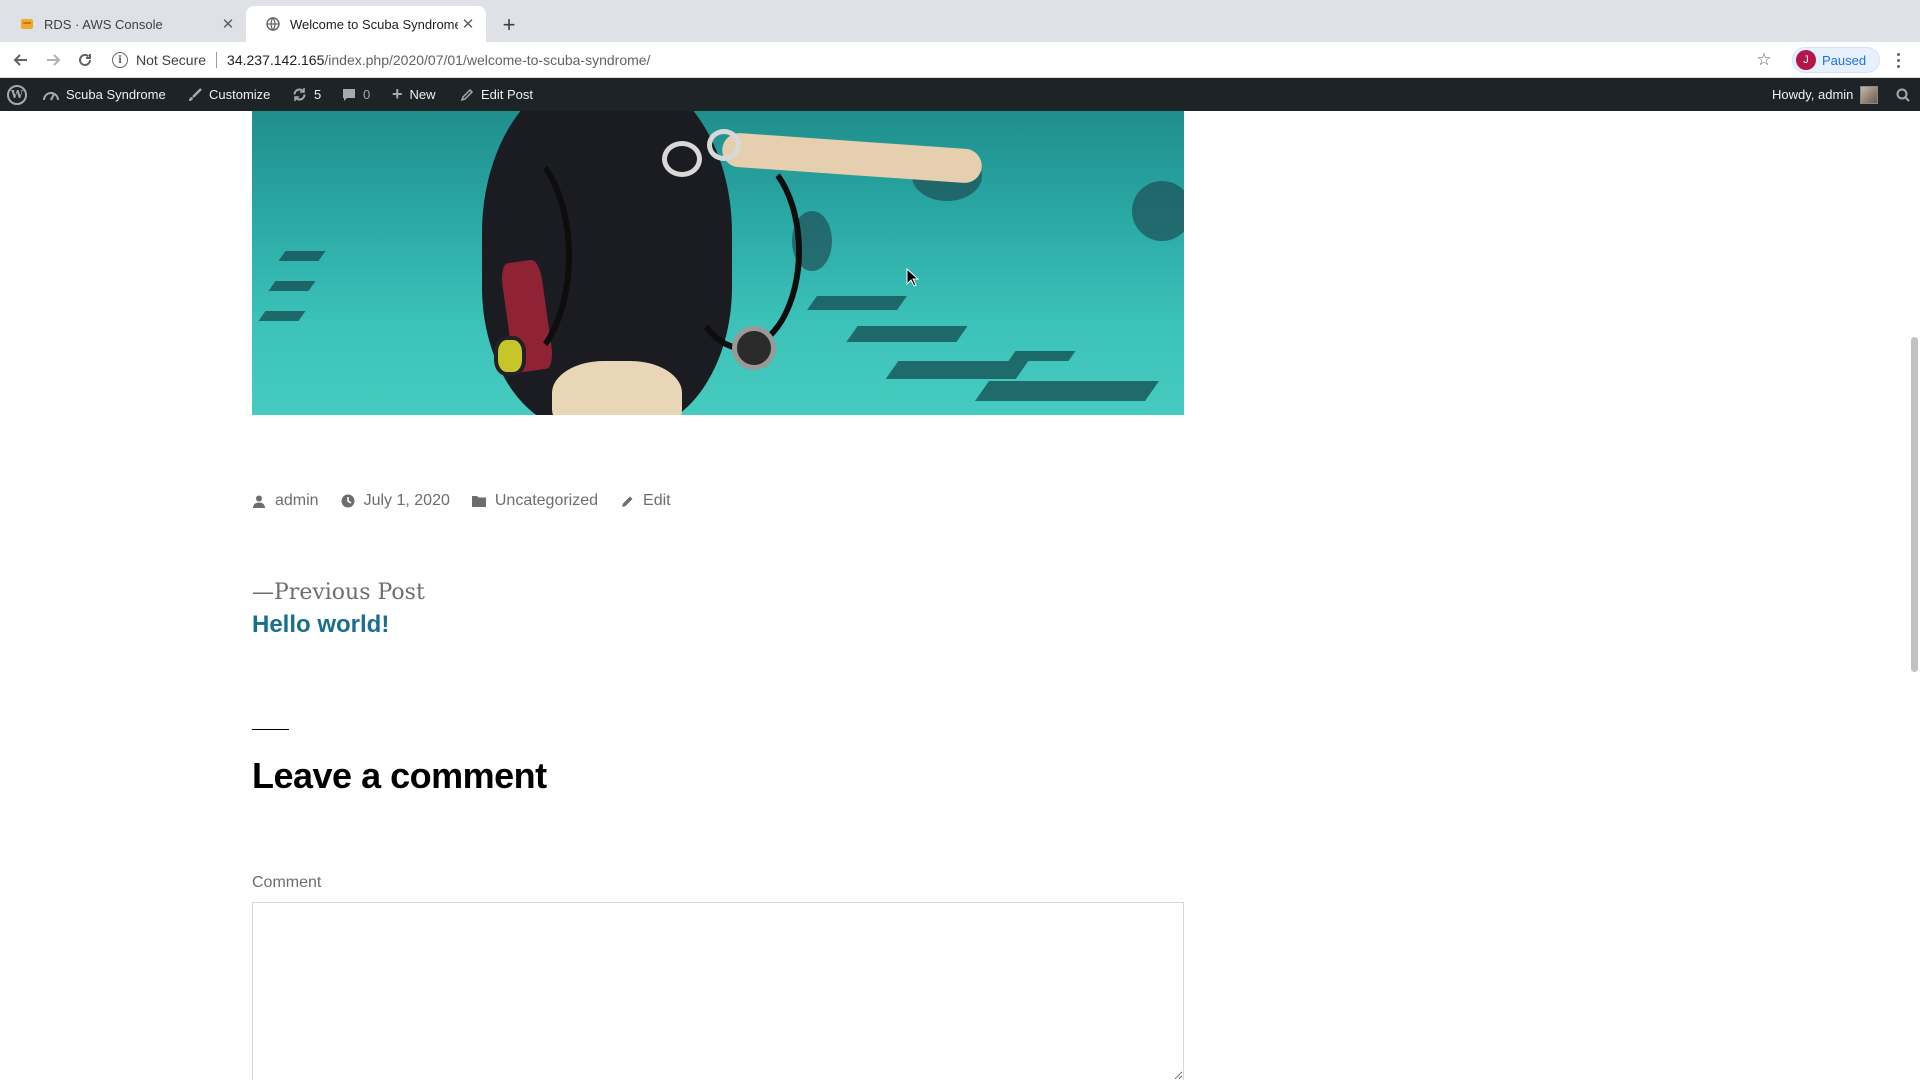  Describe the element at coordinates (195, 94) in the screenshot. I see `brush-icon` at that location.